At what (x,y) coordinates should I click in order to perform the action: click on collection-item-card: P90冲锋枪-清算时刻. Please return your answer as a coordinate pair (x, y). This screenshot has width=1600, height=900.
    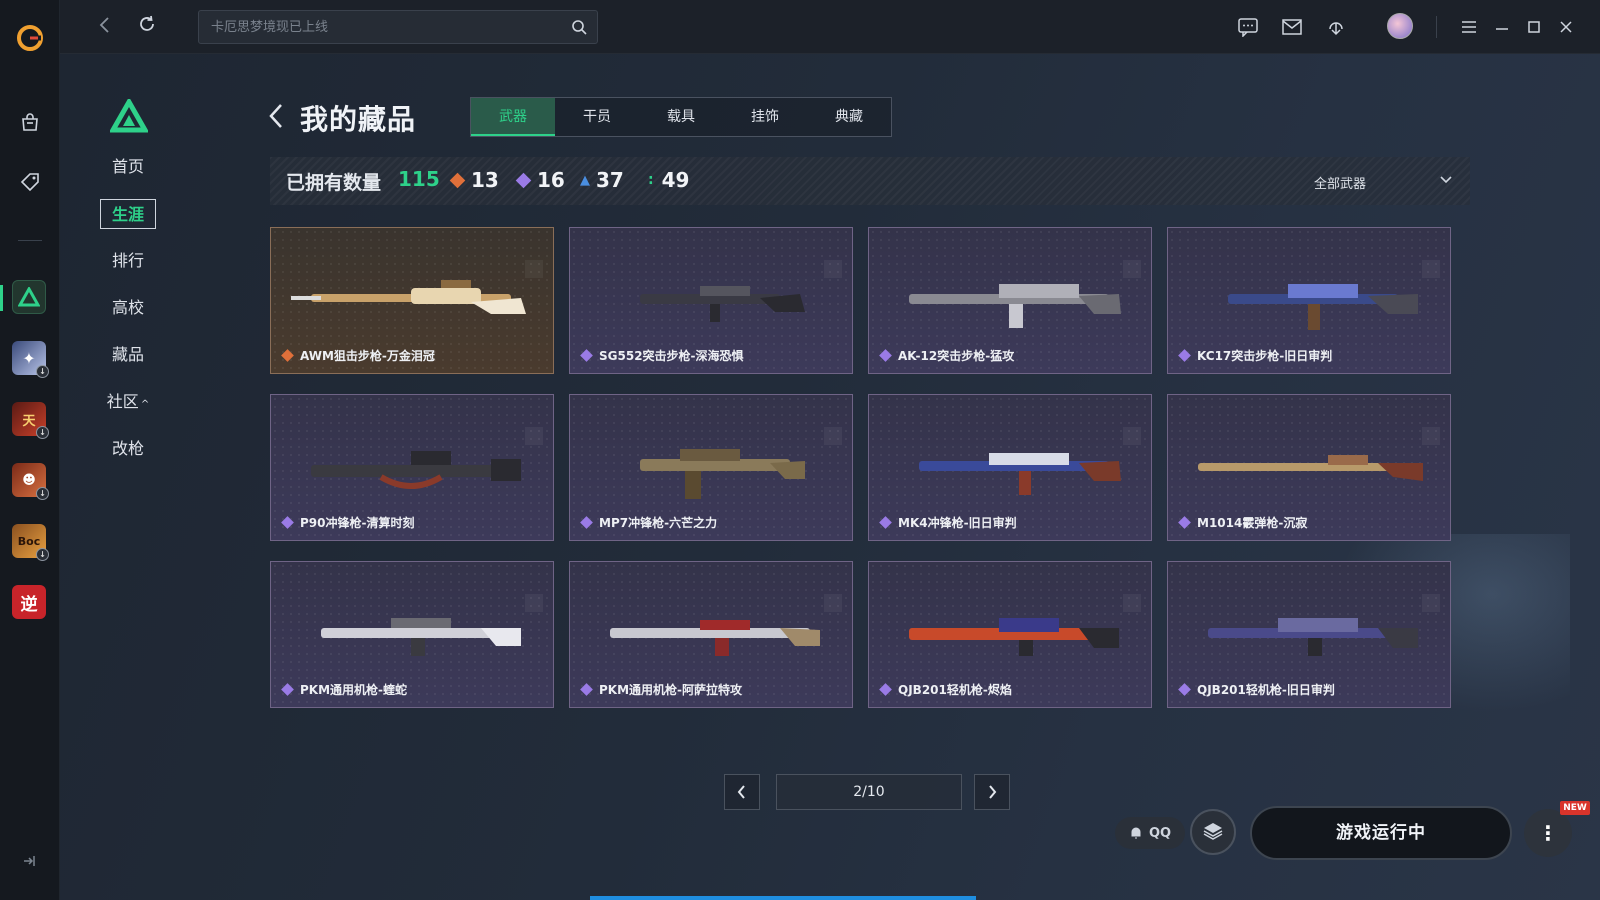
    Looking at the image, I should click on (412, 467).